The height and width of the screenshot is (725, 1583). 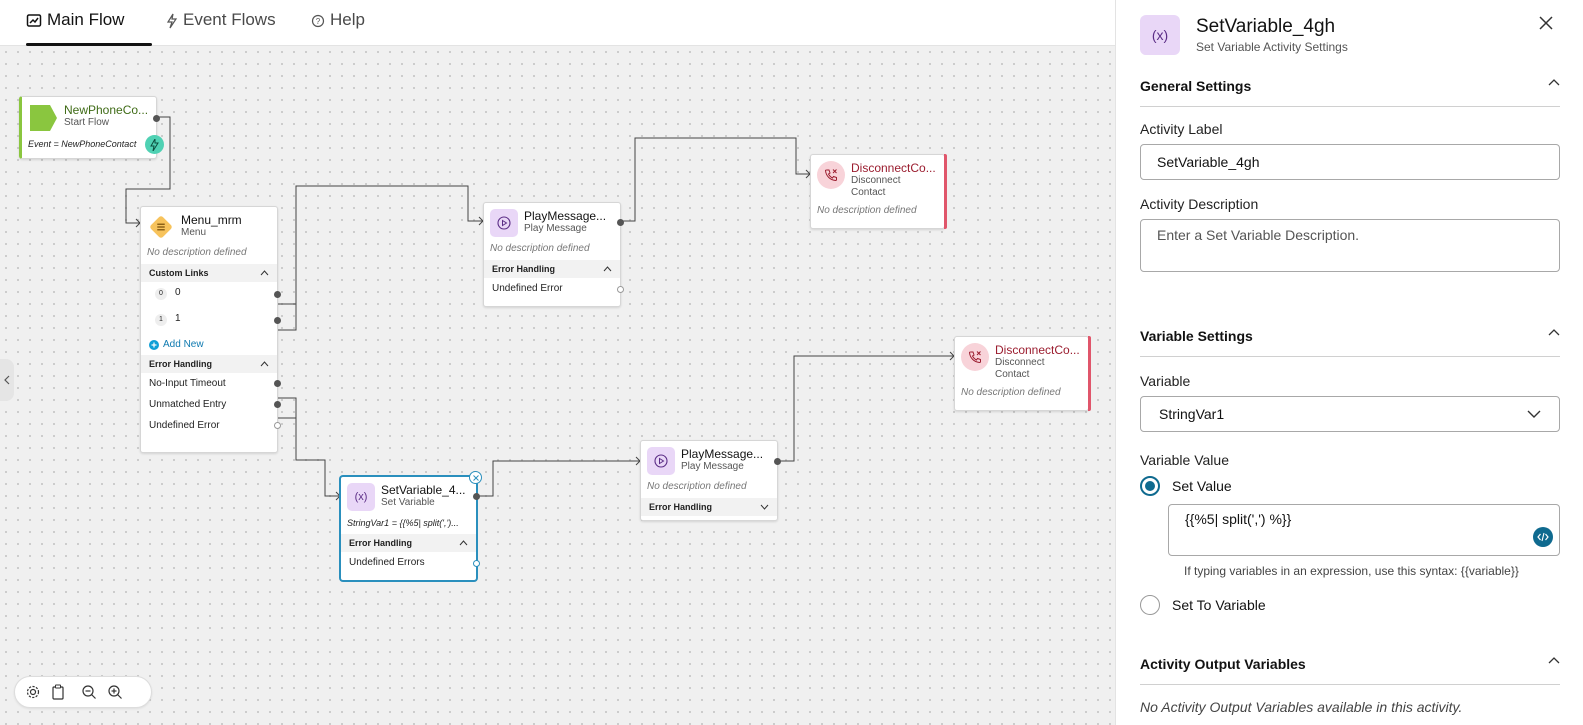 I want to click on start-node-event: Event = NewPhoneContact, so click(x=82, y=144).